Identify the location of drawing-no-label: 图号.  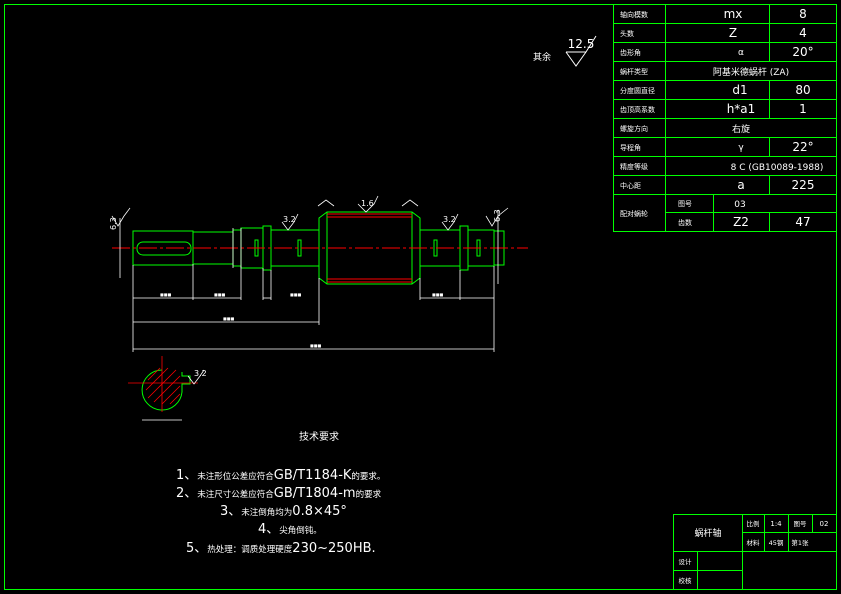
(801, 524).